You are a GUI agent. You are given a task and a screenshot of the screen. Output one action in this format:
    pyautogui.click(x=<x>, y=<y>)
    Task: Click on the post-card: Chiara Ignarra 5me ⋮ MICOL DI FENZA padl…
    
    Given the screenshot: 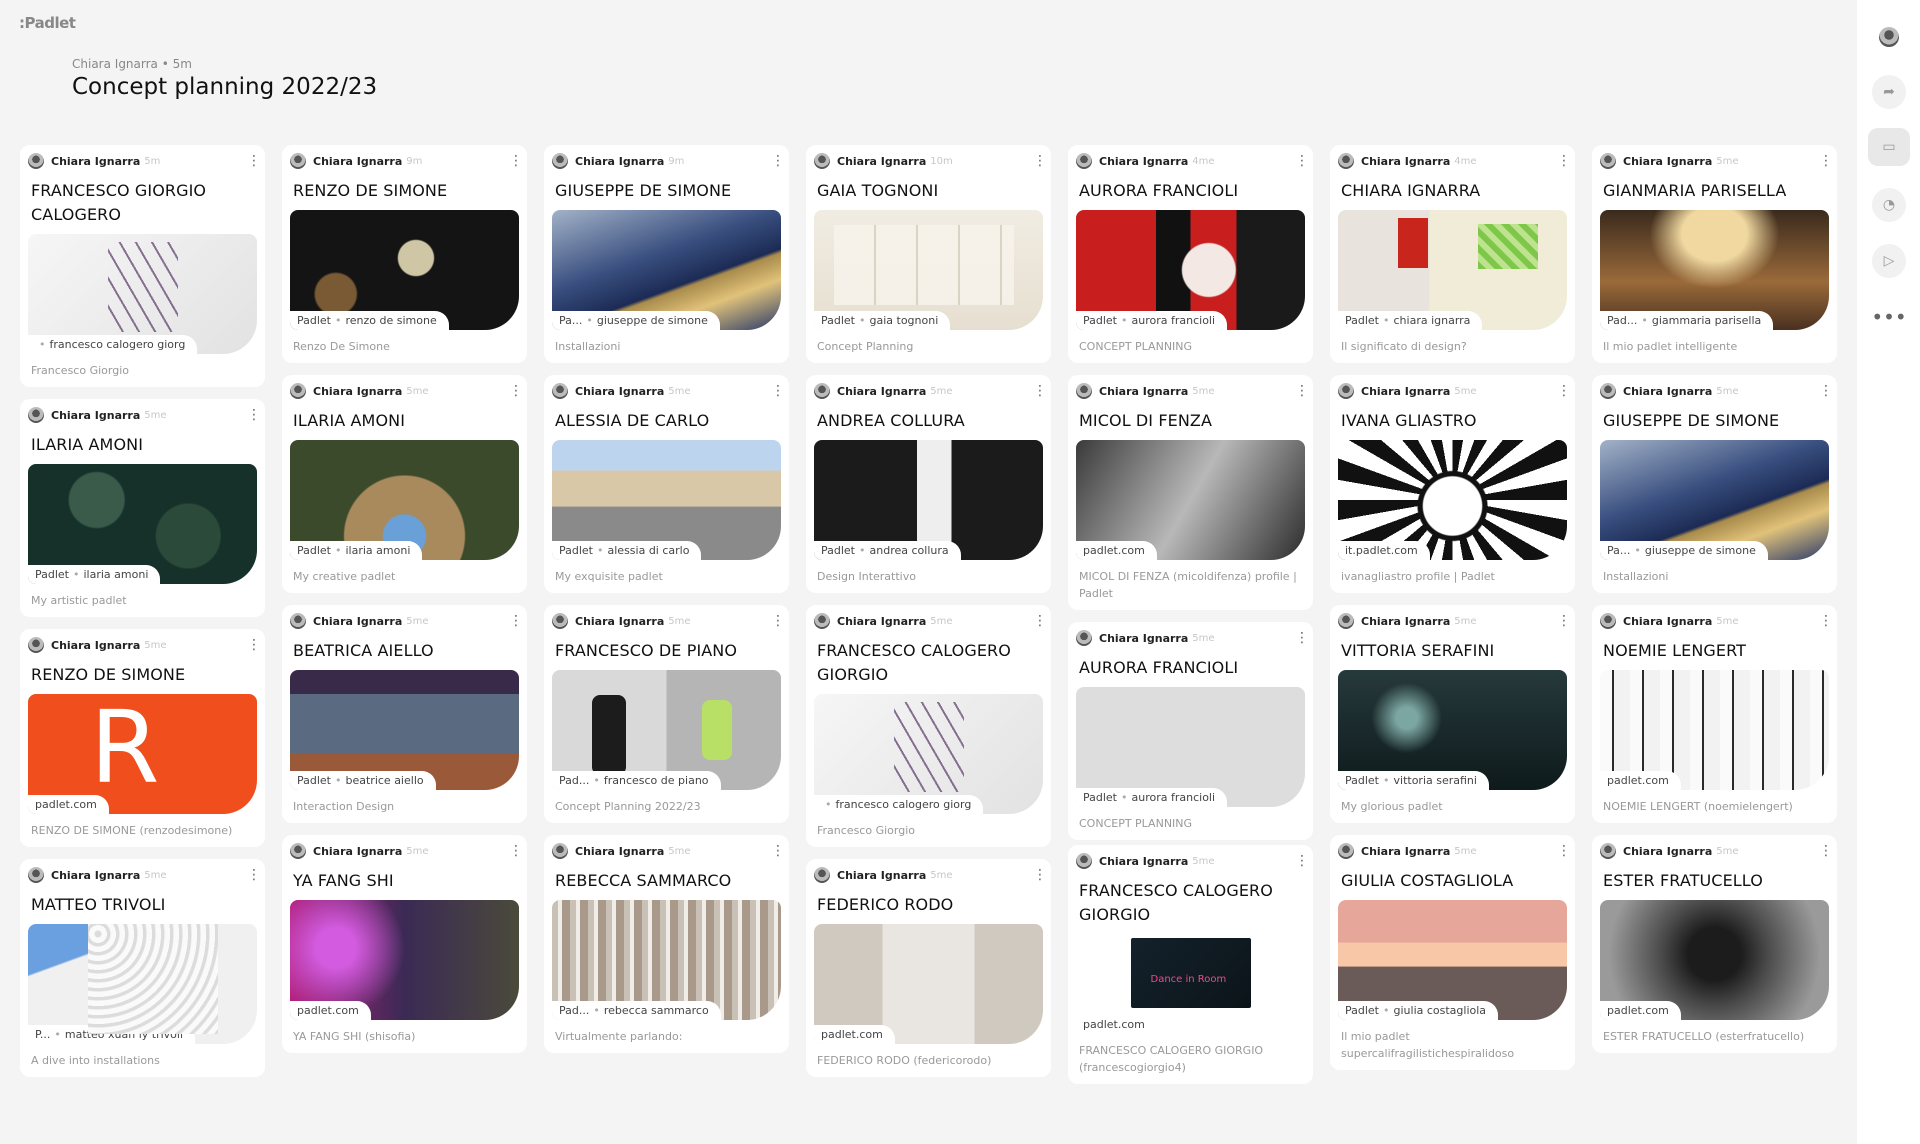 What is the action you would take?
    pyautogui.click(x=1190, y=492)
    